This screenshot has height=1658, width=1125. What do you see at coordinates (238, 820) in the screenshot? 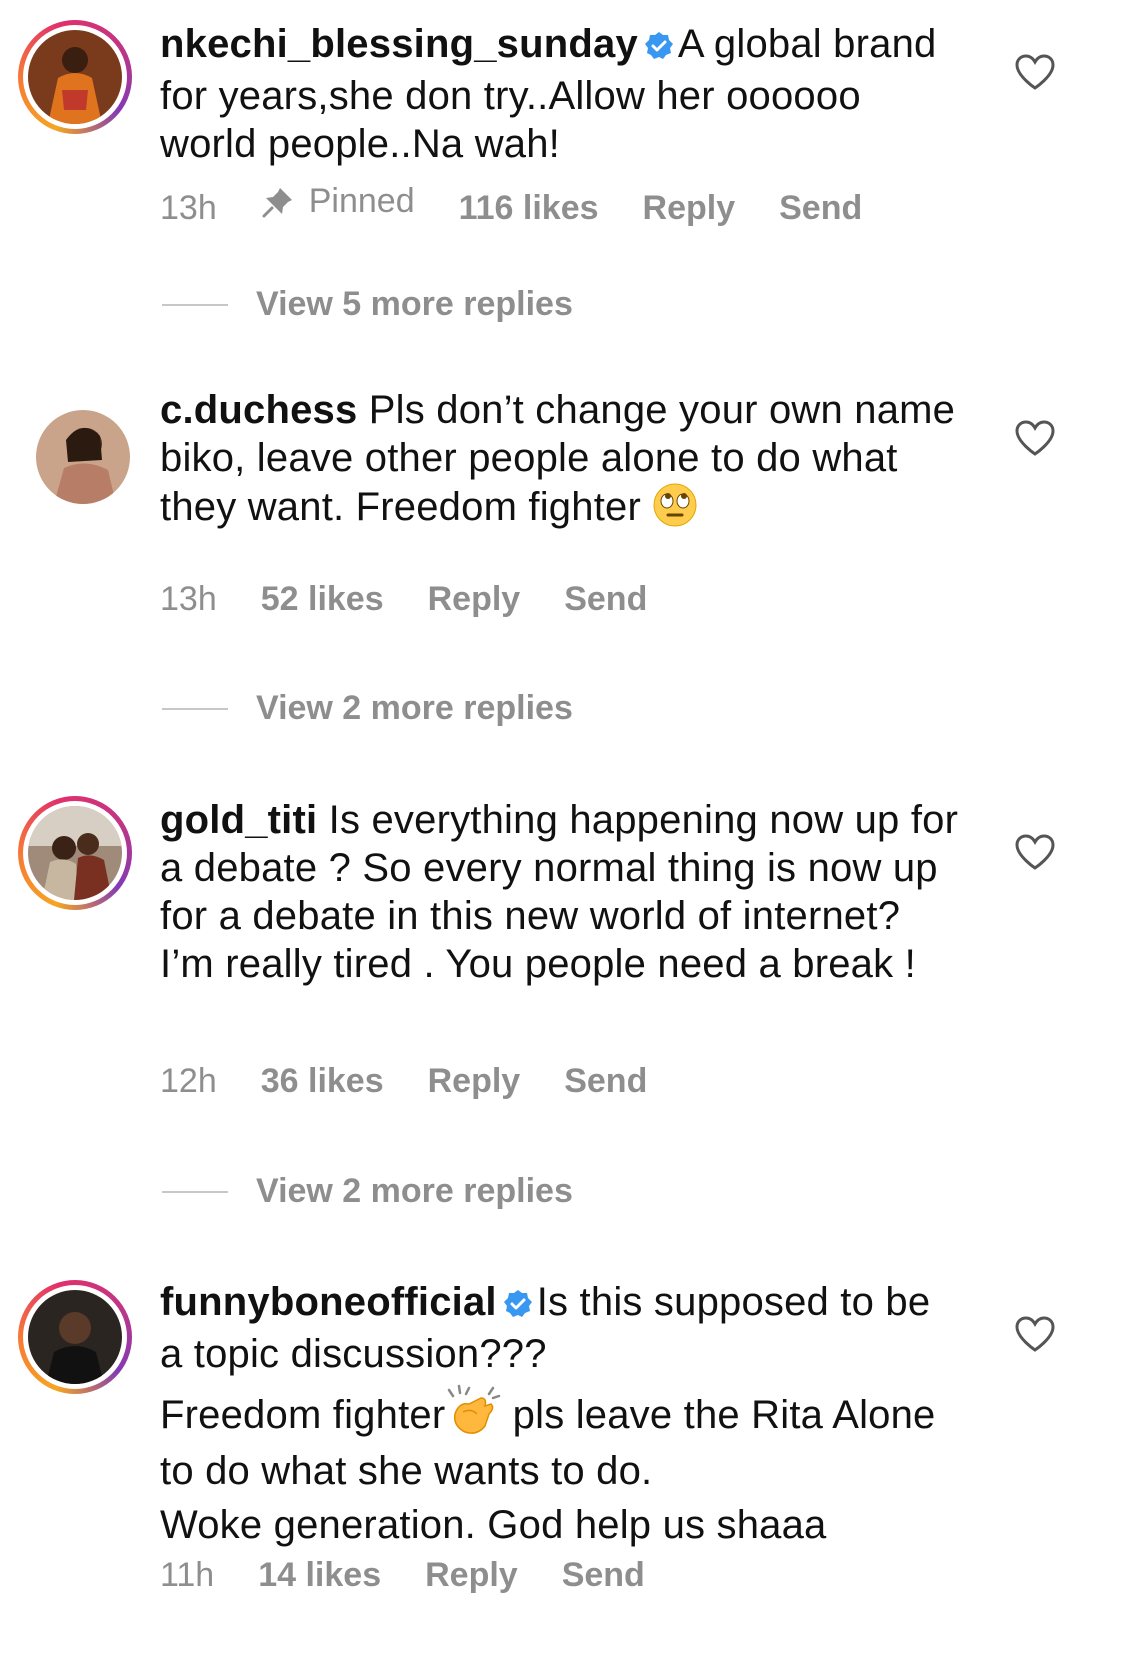
I see `username: gold_titi` at bounding box center [238, 820].